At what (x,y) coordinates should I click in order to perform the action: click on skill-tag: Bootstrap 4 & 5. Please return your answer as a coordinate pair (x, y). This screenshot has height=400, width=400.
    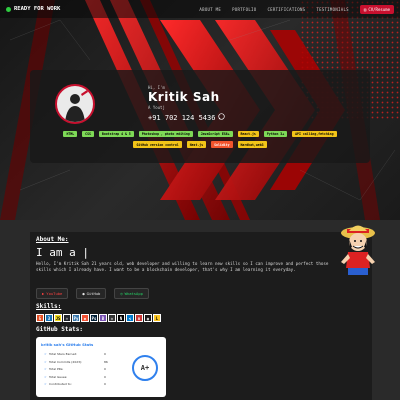
    Looking at the image, I should click on (116, 134).